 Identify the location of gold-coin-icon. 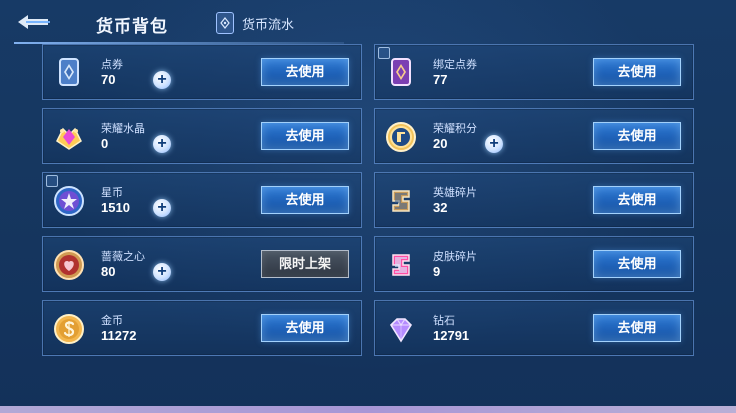
(69, 329).